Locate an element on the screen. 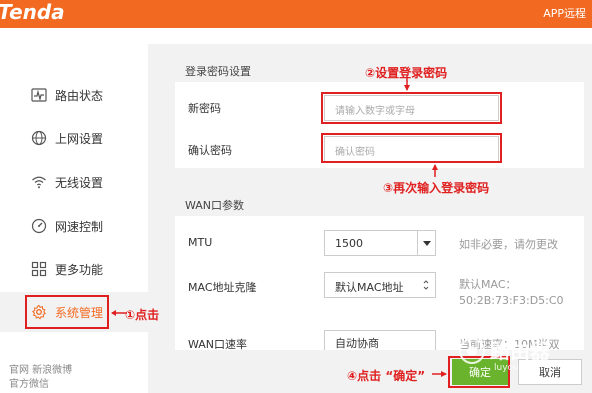 This screenshot has height=393, width=592. arrowhead-step2 is located at coordinates (407, 88).